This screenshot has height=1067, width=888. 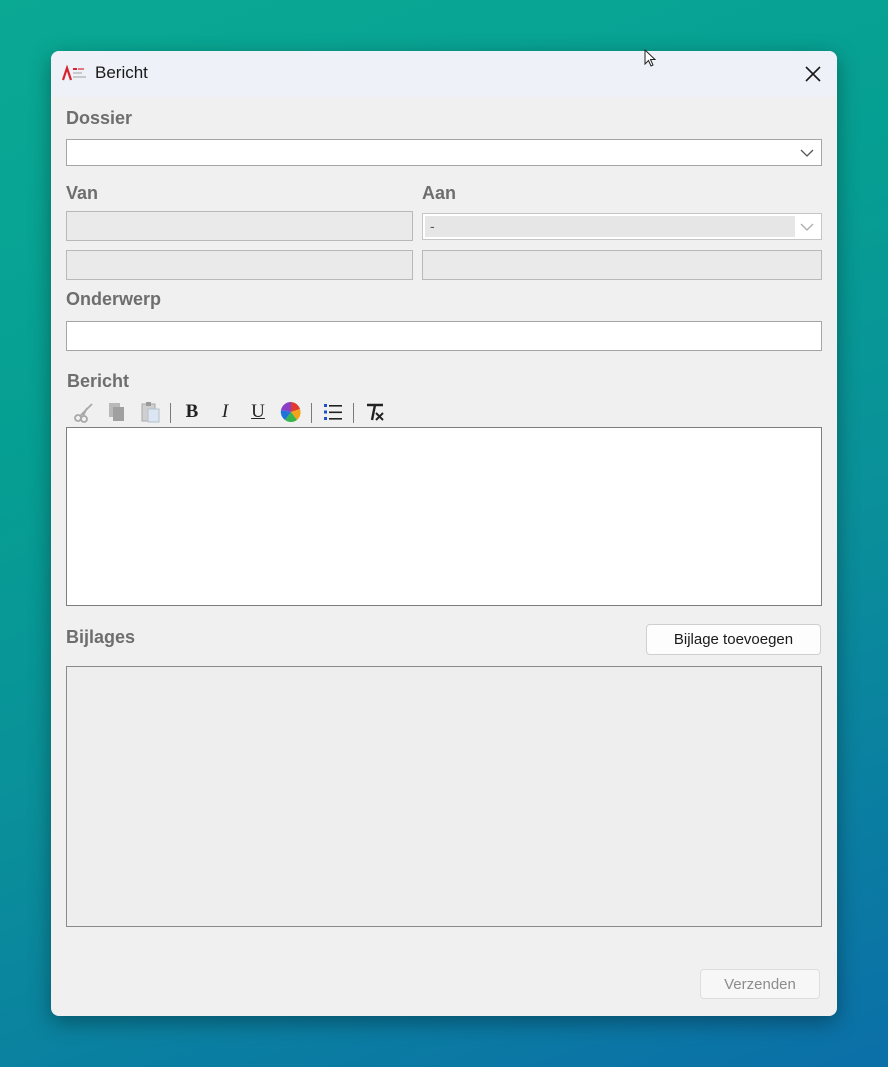 I want to click on aan-label: Aan, so click(x=439, y=193).